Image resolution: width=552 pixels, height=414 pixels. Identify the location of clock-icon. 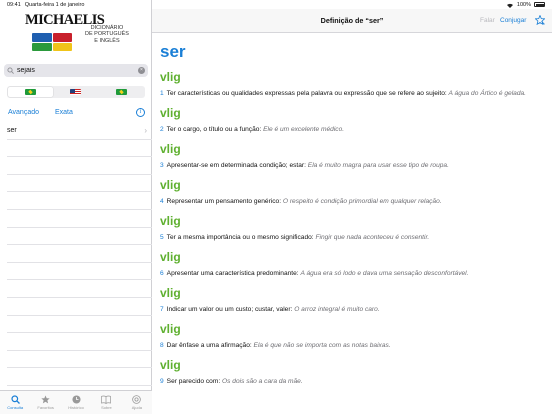
(76, 399).